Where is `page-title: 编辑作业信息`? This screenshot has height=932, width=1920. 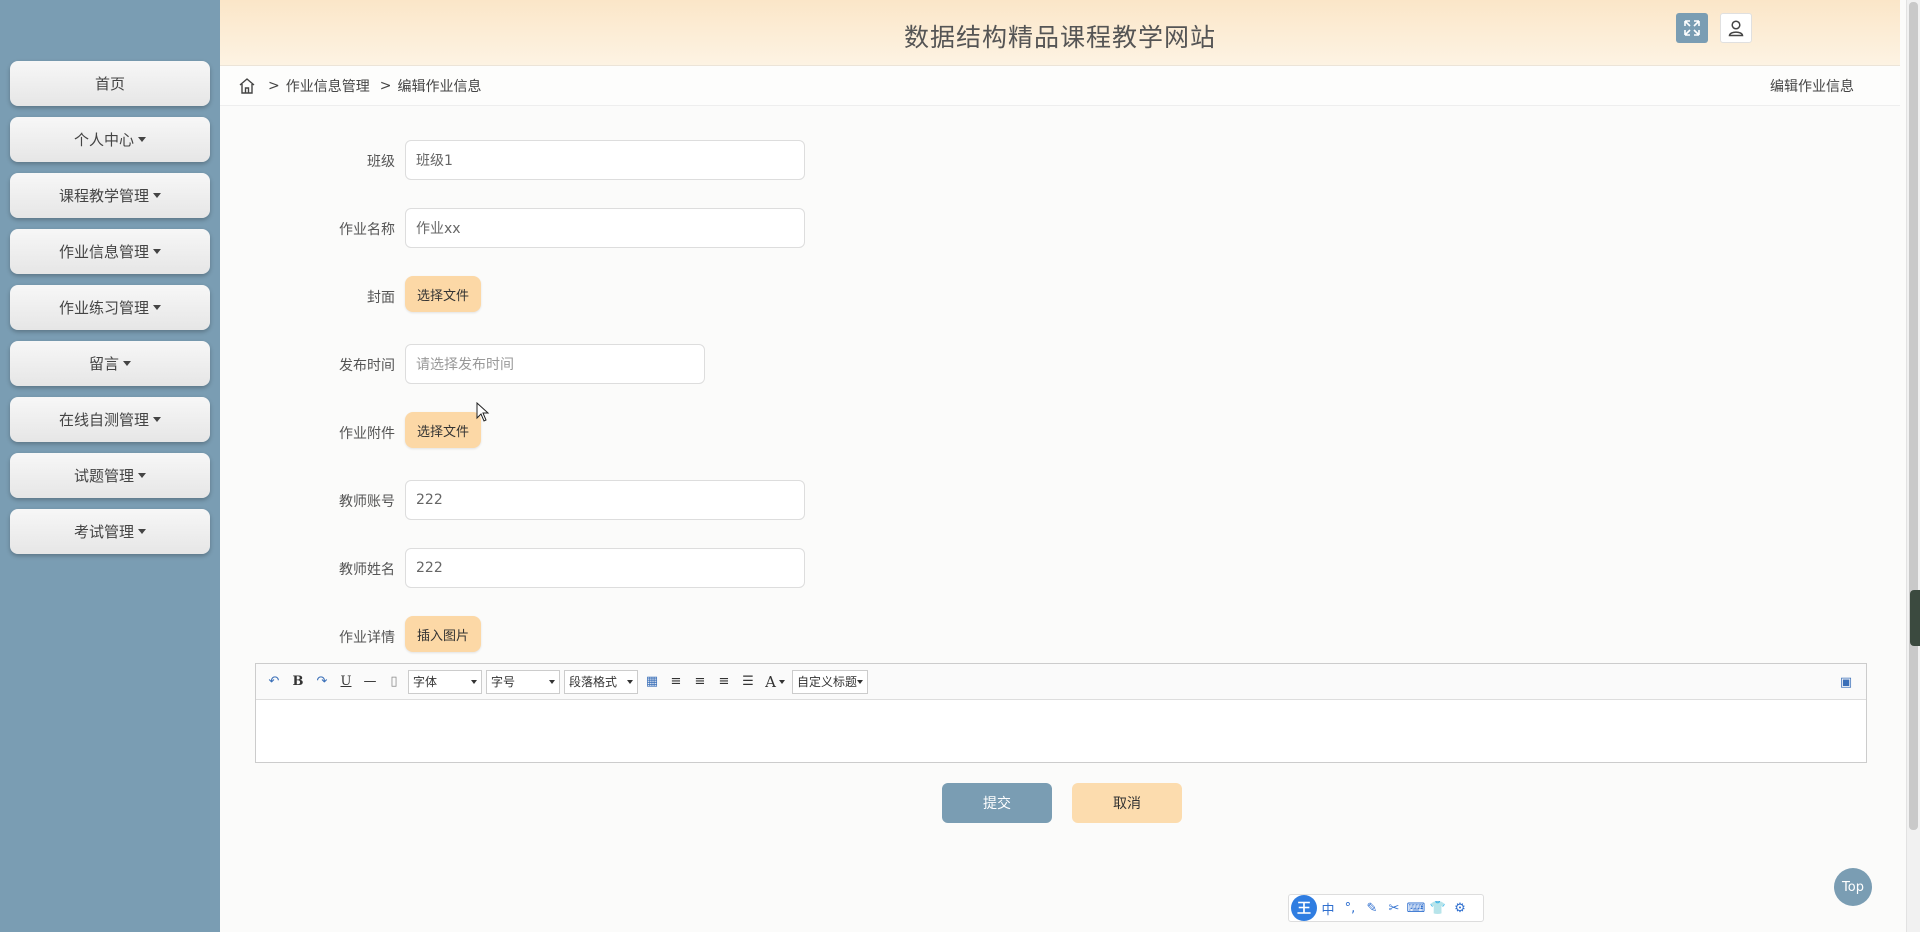
page-title: 编辑作业信息 is located at coordinates (1812, 86).